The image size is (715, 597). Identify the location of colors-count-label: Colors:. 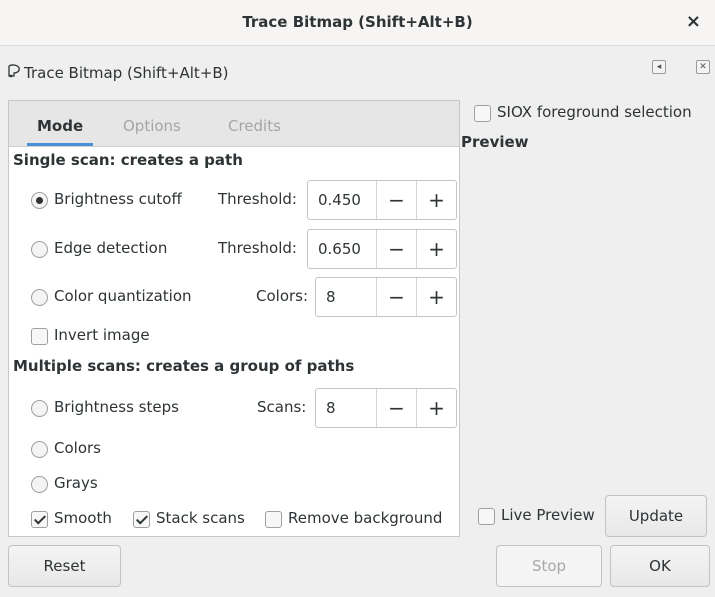
(282, 296).